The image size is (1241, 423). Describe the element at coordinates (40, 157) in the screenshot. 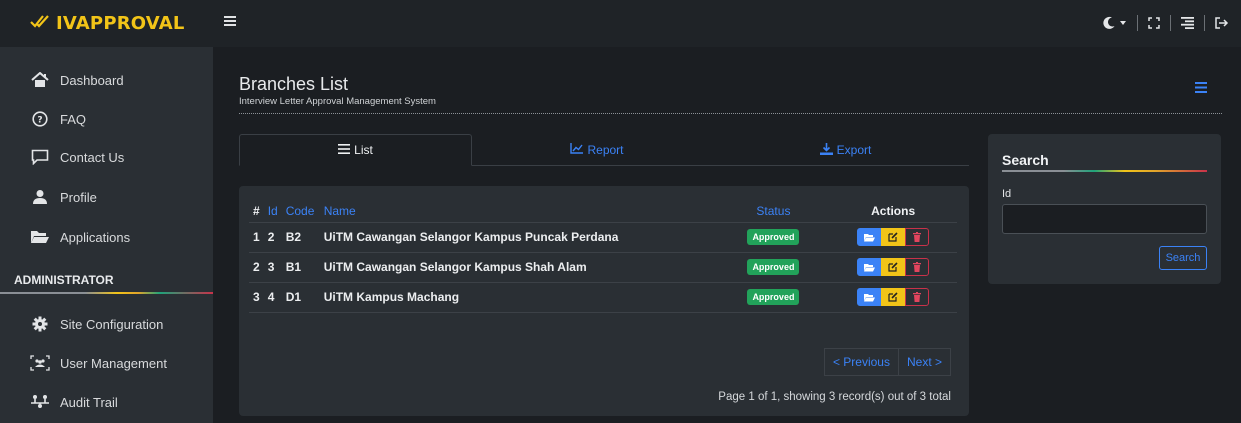

I see `message-square-icon` at that location.